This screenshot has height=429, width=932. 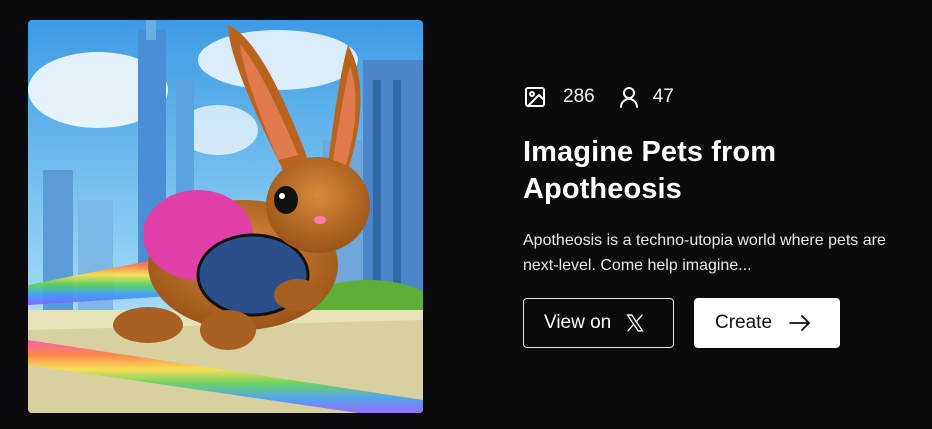 I want to click on collection-title: Imagine Pets from Apotheosis, so click(x=650, y=170).